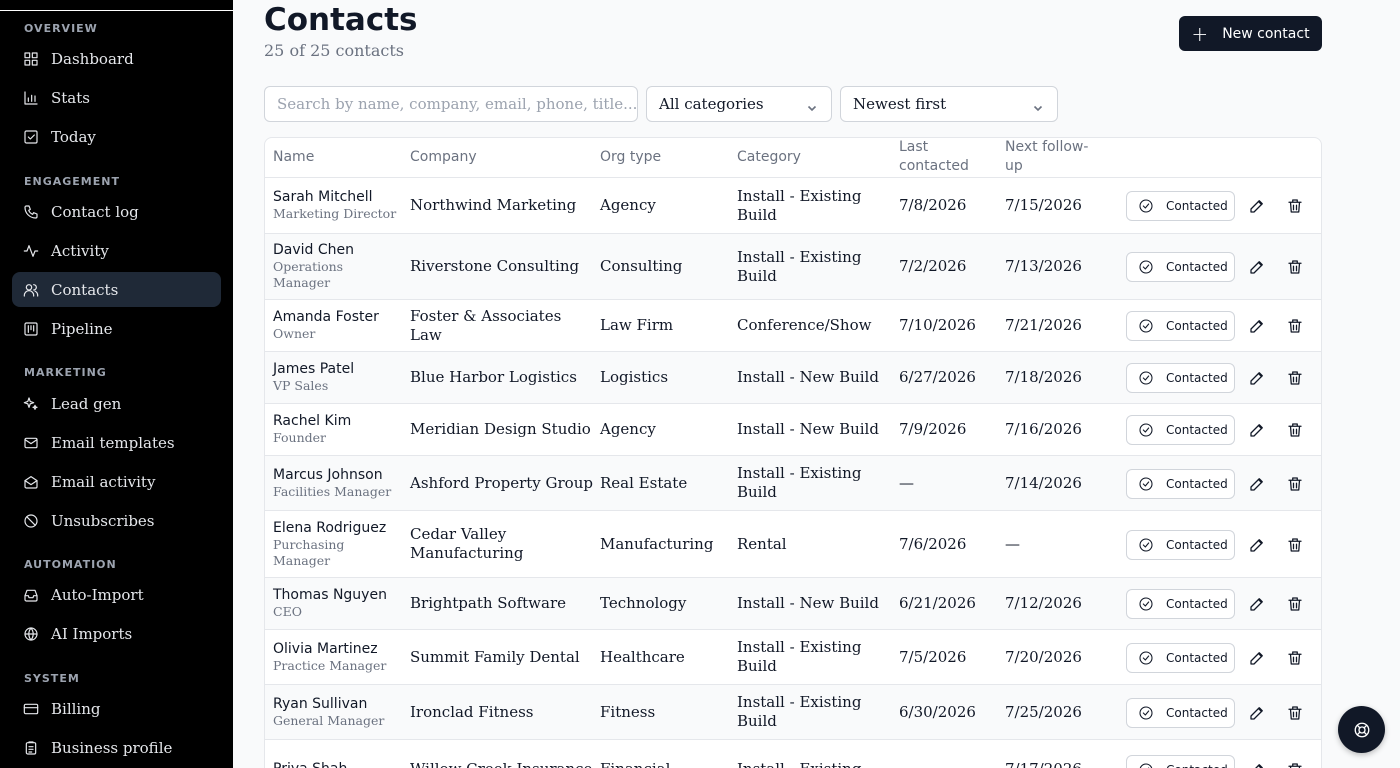  I want to click on search-input, so click(451, 104).